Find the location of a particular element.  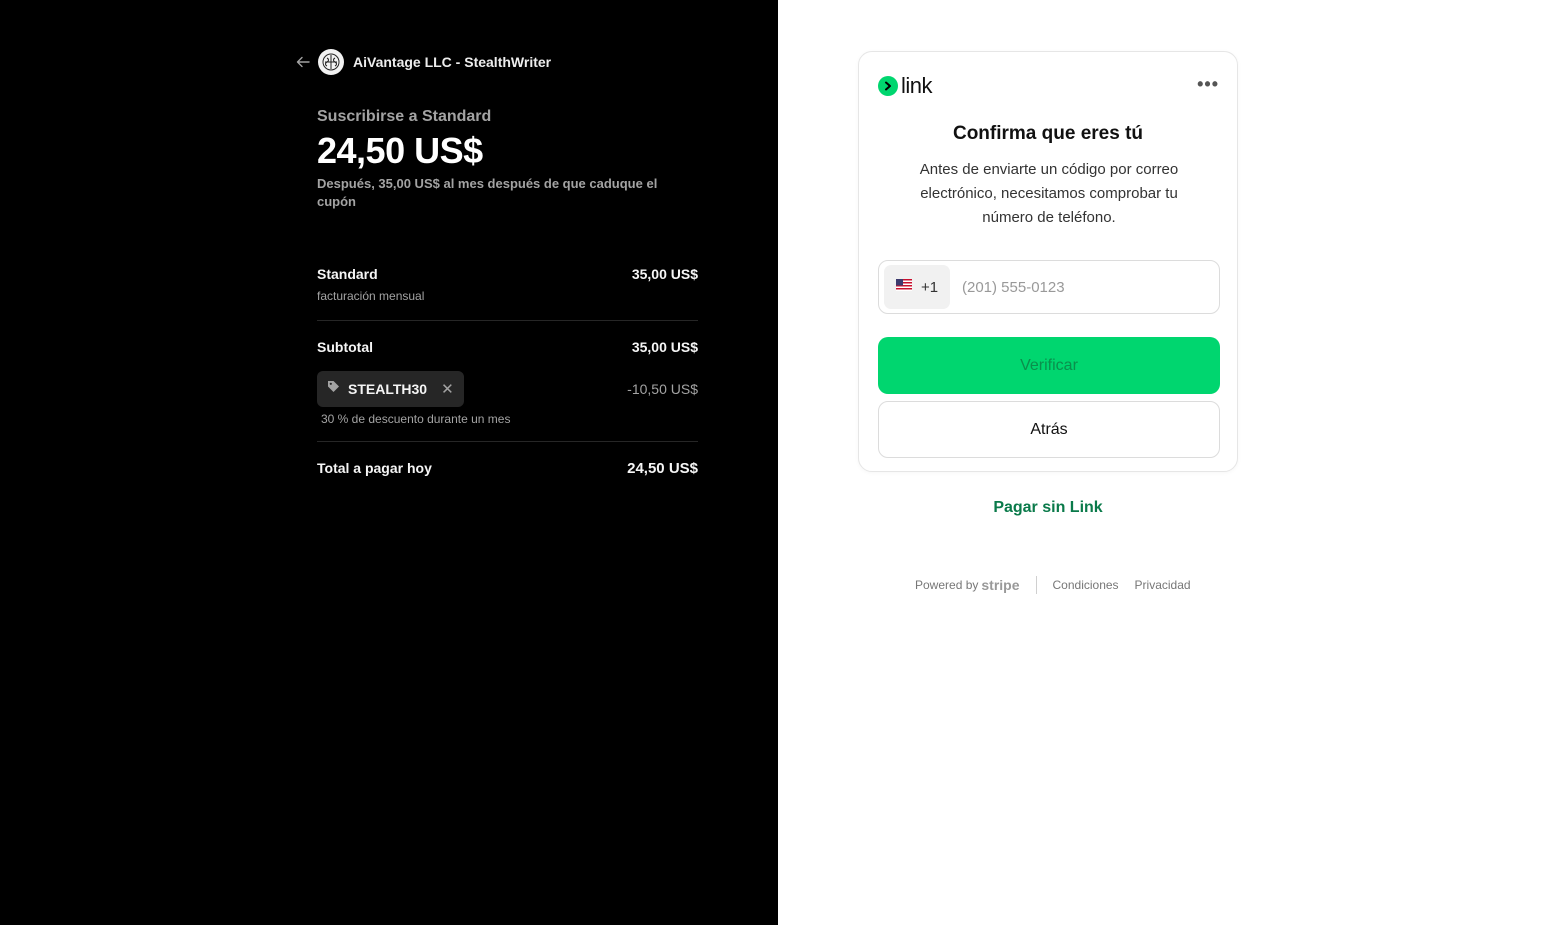

price-amount: 24,50 US$ is located at coordinates (400, 150).